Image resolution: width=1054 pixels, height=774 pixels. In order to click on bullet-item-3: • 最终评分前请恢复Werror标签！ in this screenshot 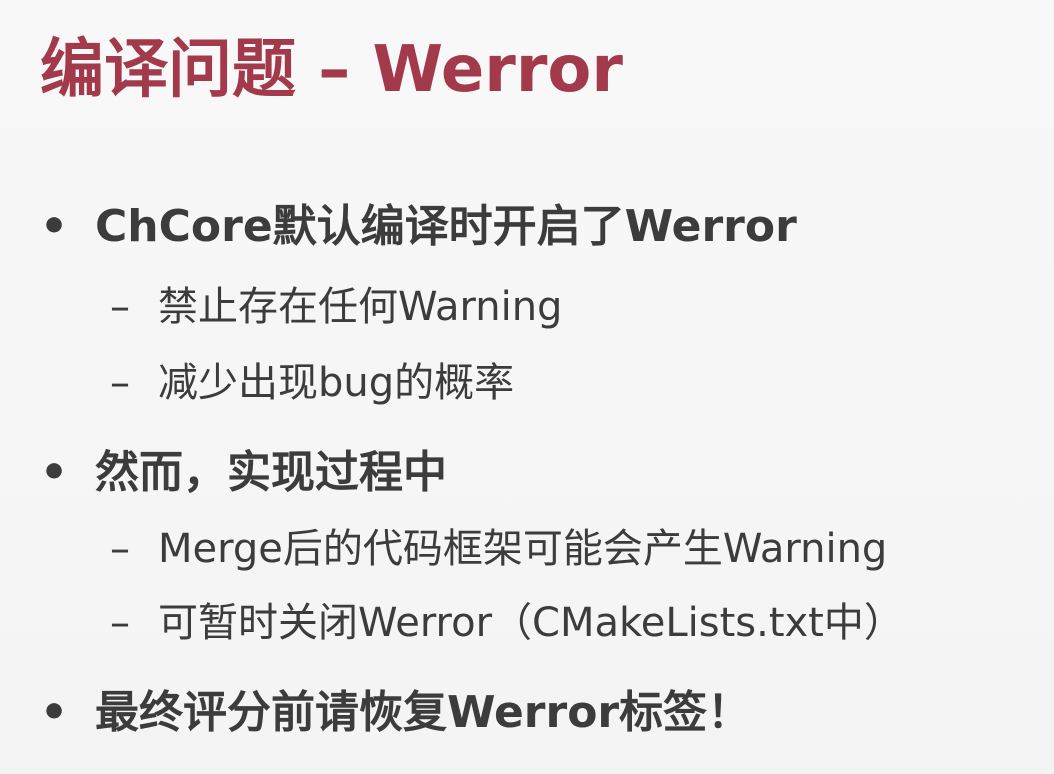, I will do `click(395, 708)`.